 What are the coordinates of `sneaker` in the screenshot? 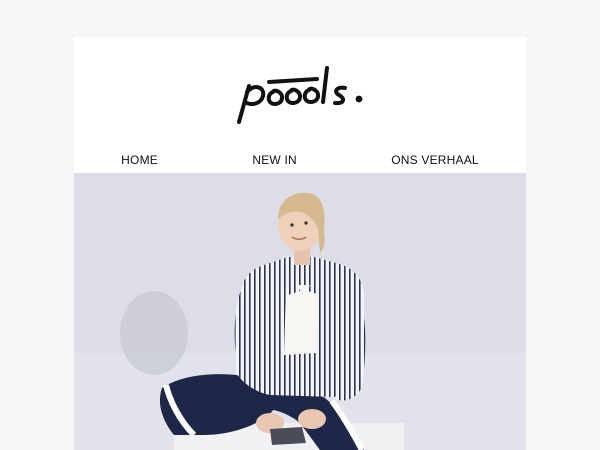 It's located at (288, 436).